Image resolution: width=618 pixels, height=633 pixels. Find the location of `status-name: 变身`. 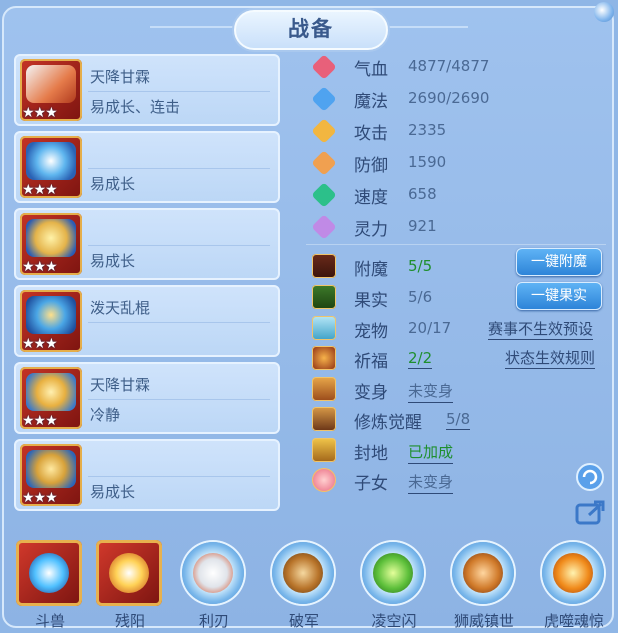

status-name: 变身 is located at coordinates (371, 393).